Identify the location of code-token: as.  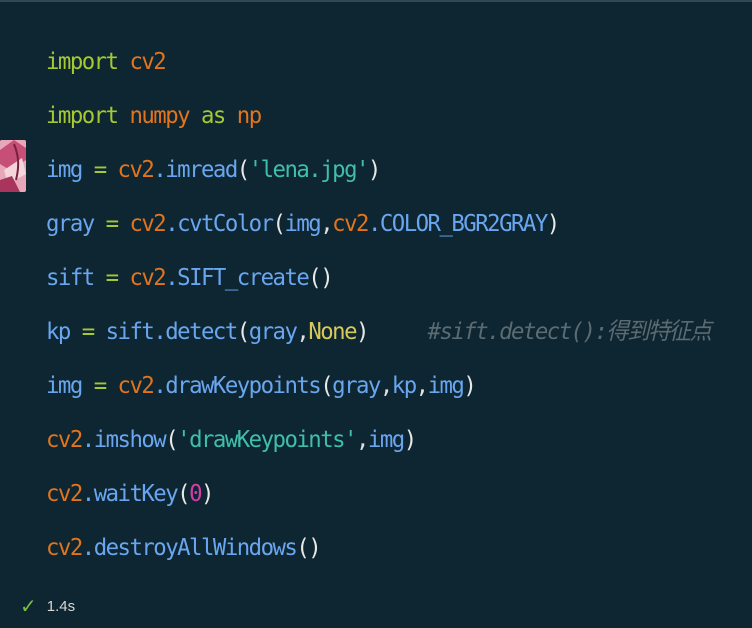
(213, 115).